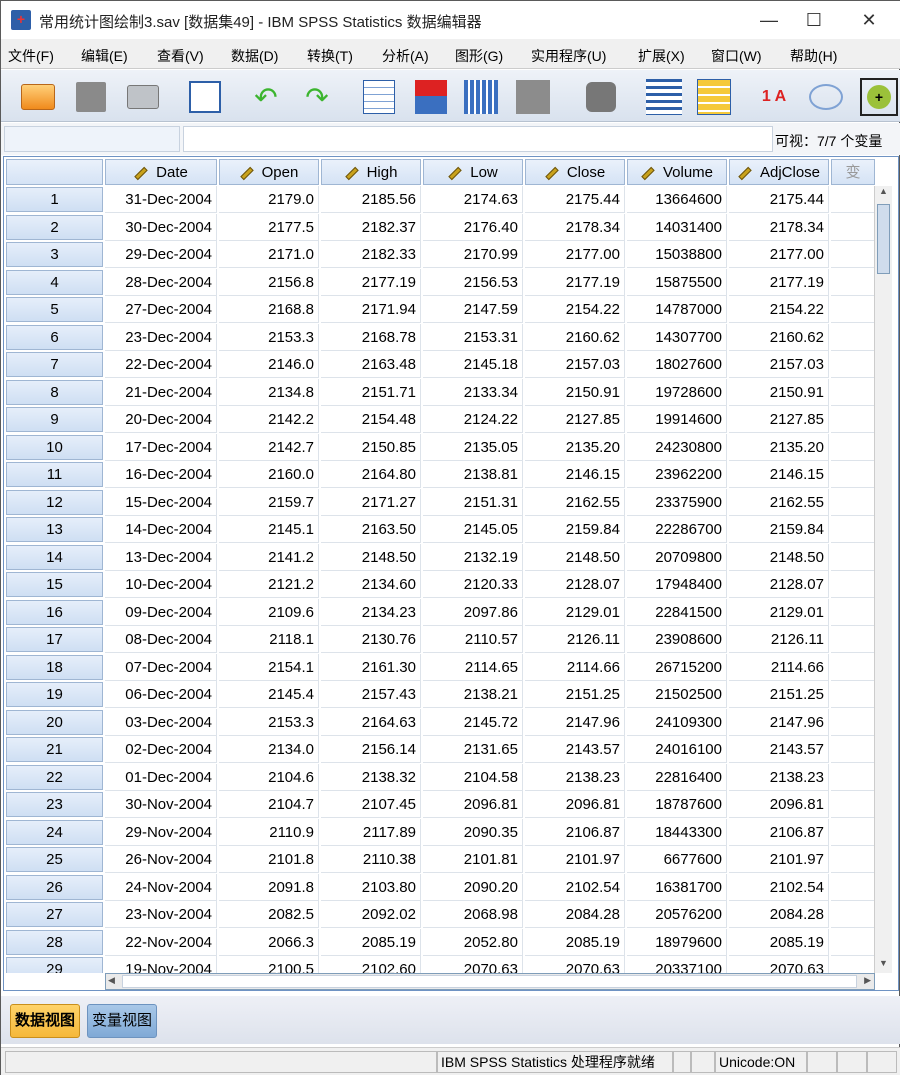  Describe the element at coordinates (161, 309) in the screenshot. I see `data-cell: 27-Dec-2004` at that location.